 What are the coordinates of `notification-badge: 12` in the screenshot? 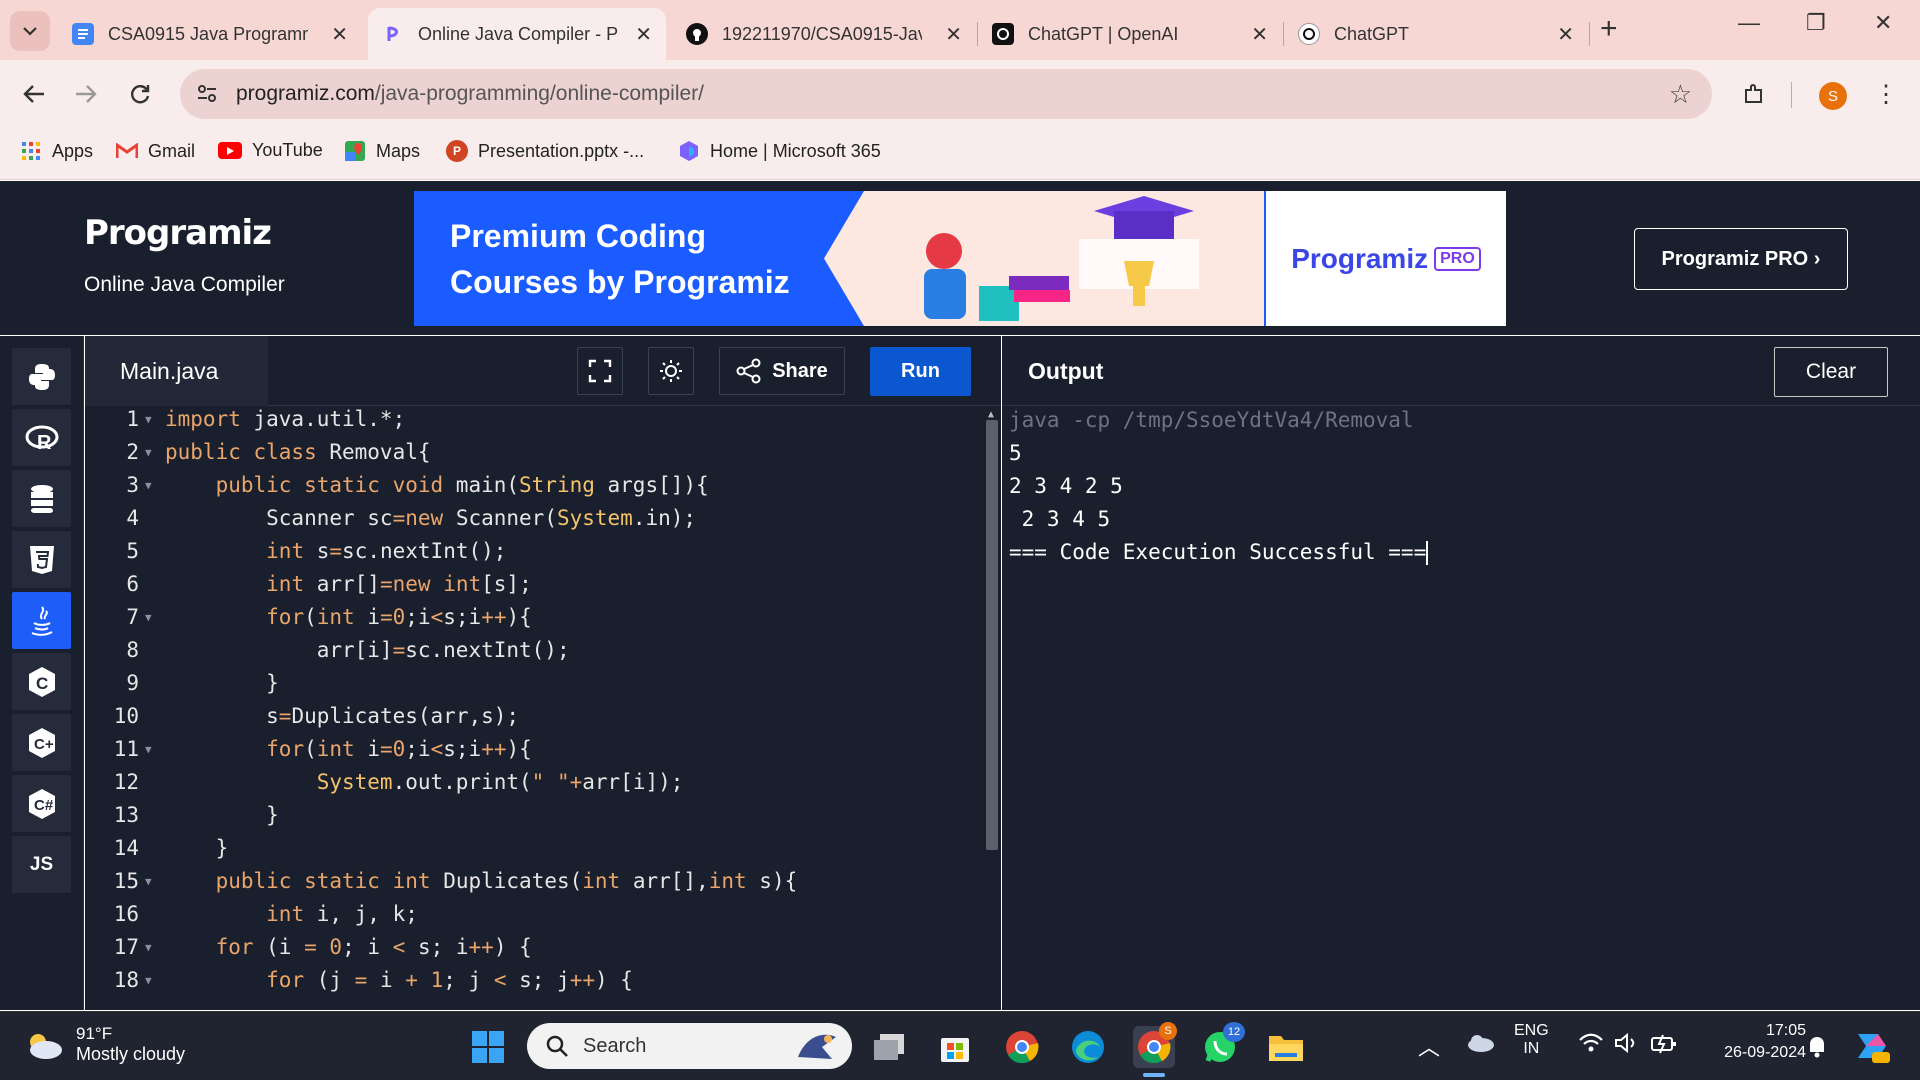 It's located at (1234, 1032).